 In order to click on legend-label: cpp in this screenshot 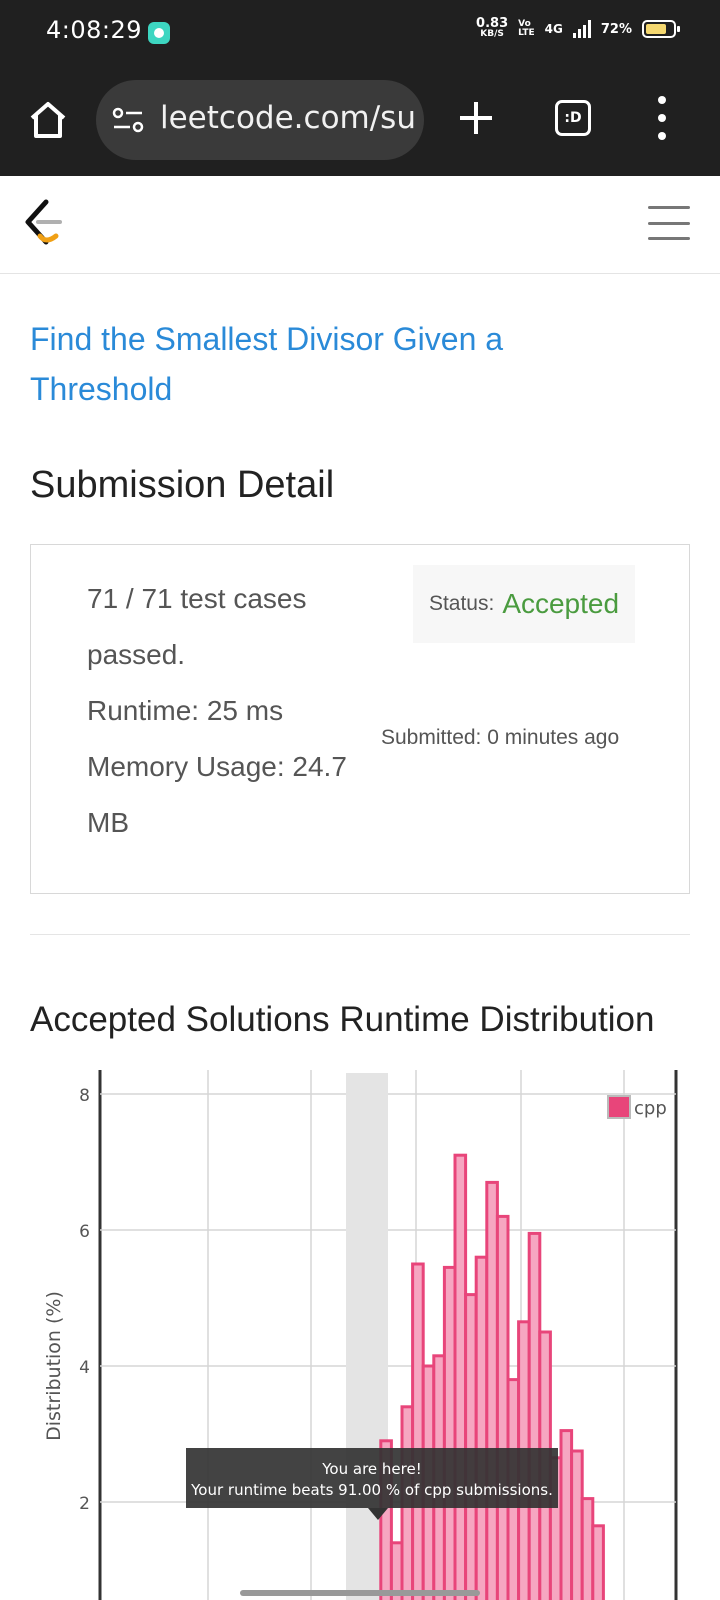, I will do `click(650, 1108)`.